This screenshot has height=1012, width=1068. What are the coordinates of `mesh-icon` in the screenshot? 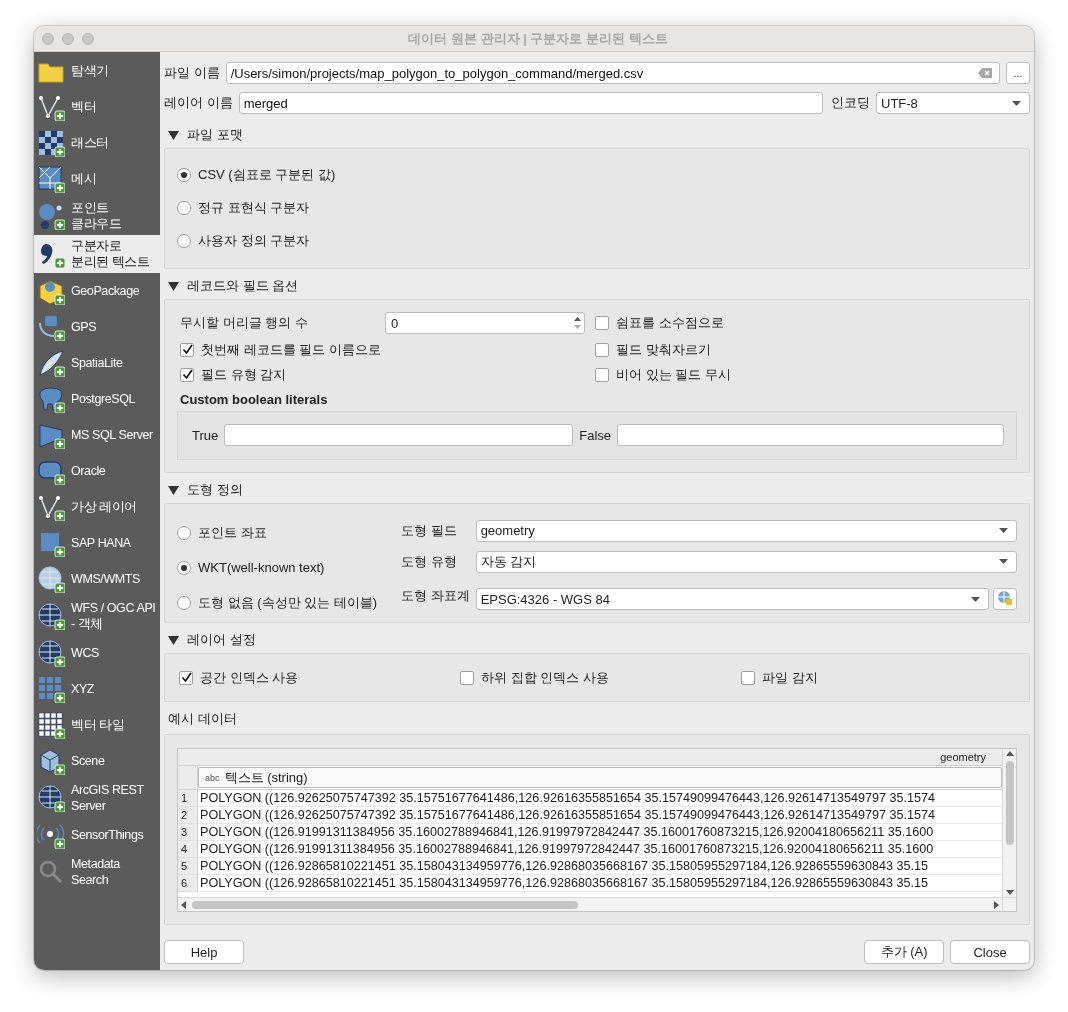 It's located at (51, 179).